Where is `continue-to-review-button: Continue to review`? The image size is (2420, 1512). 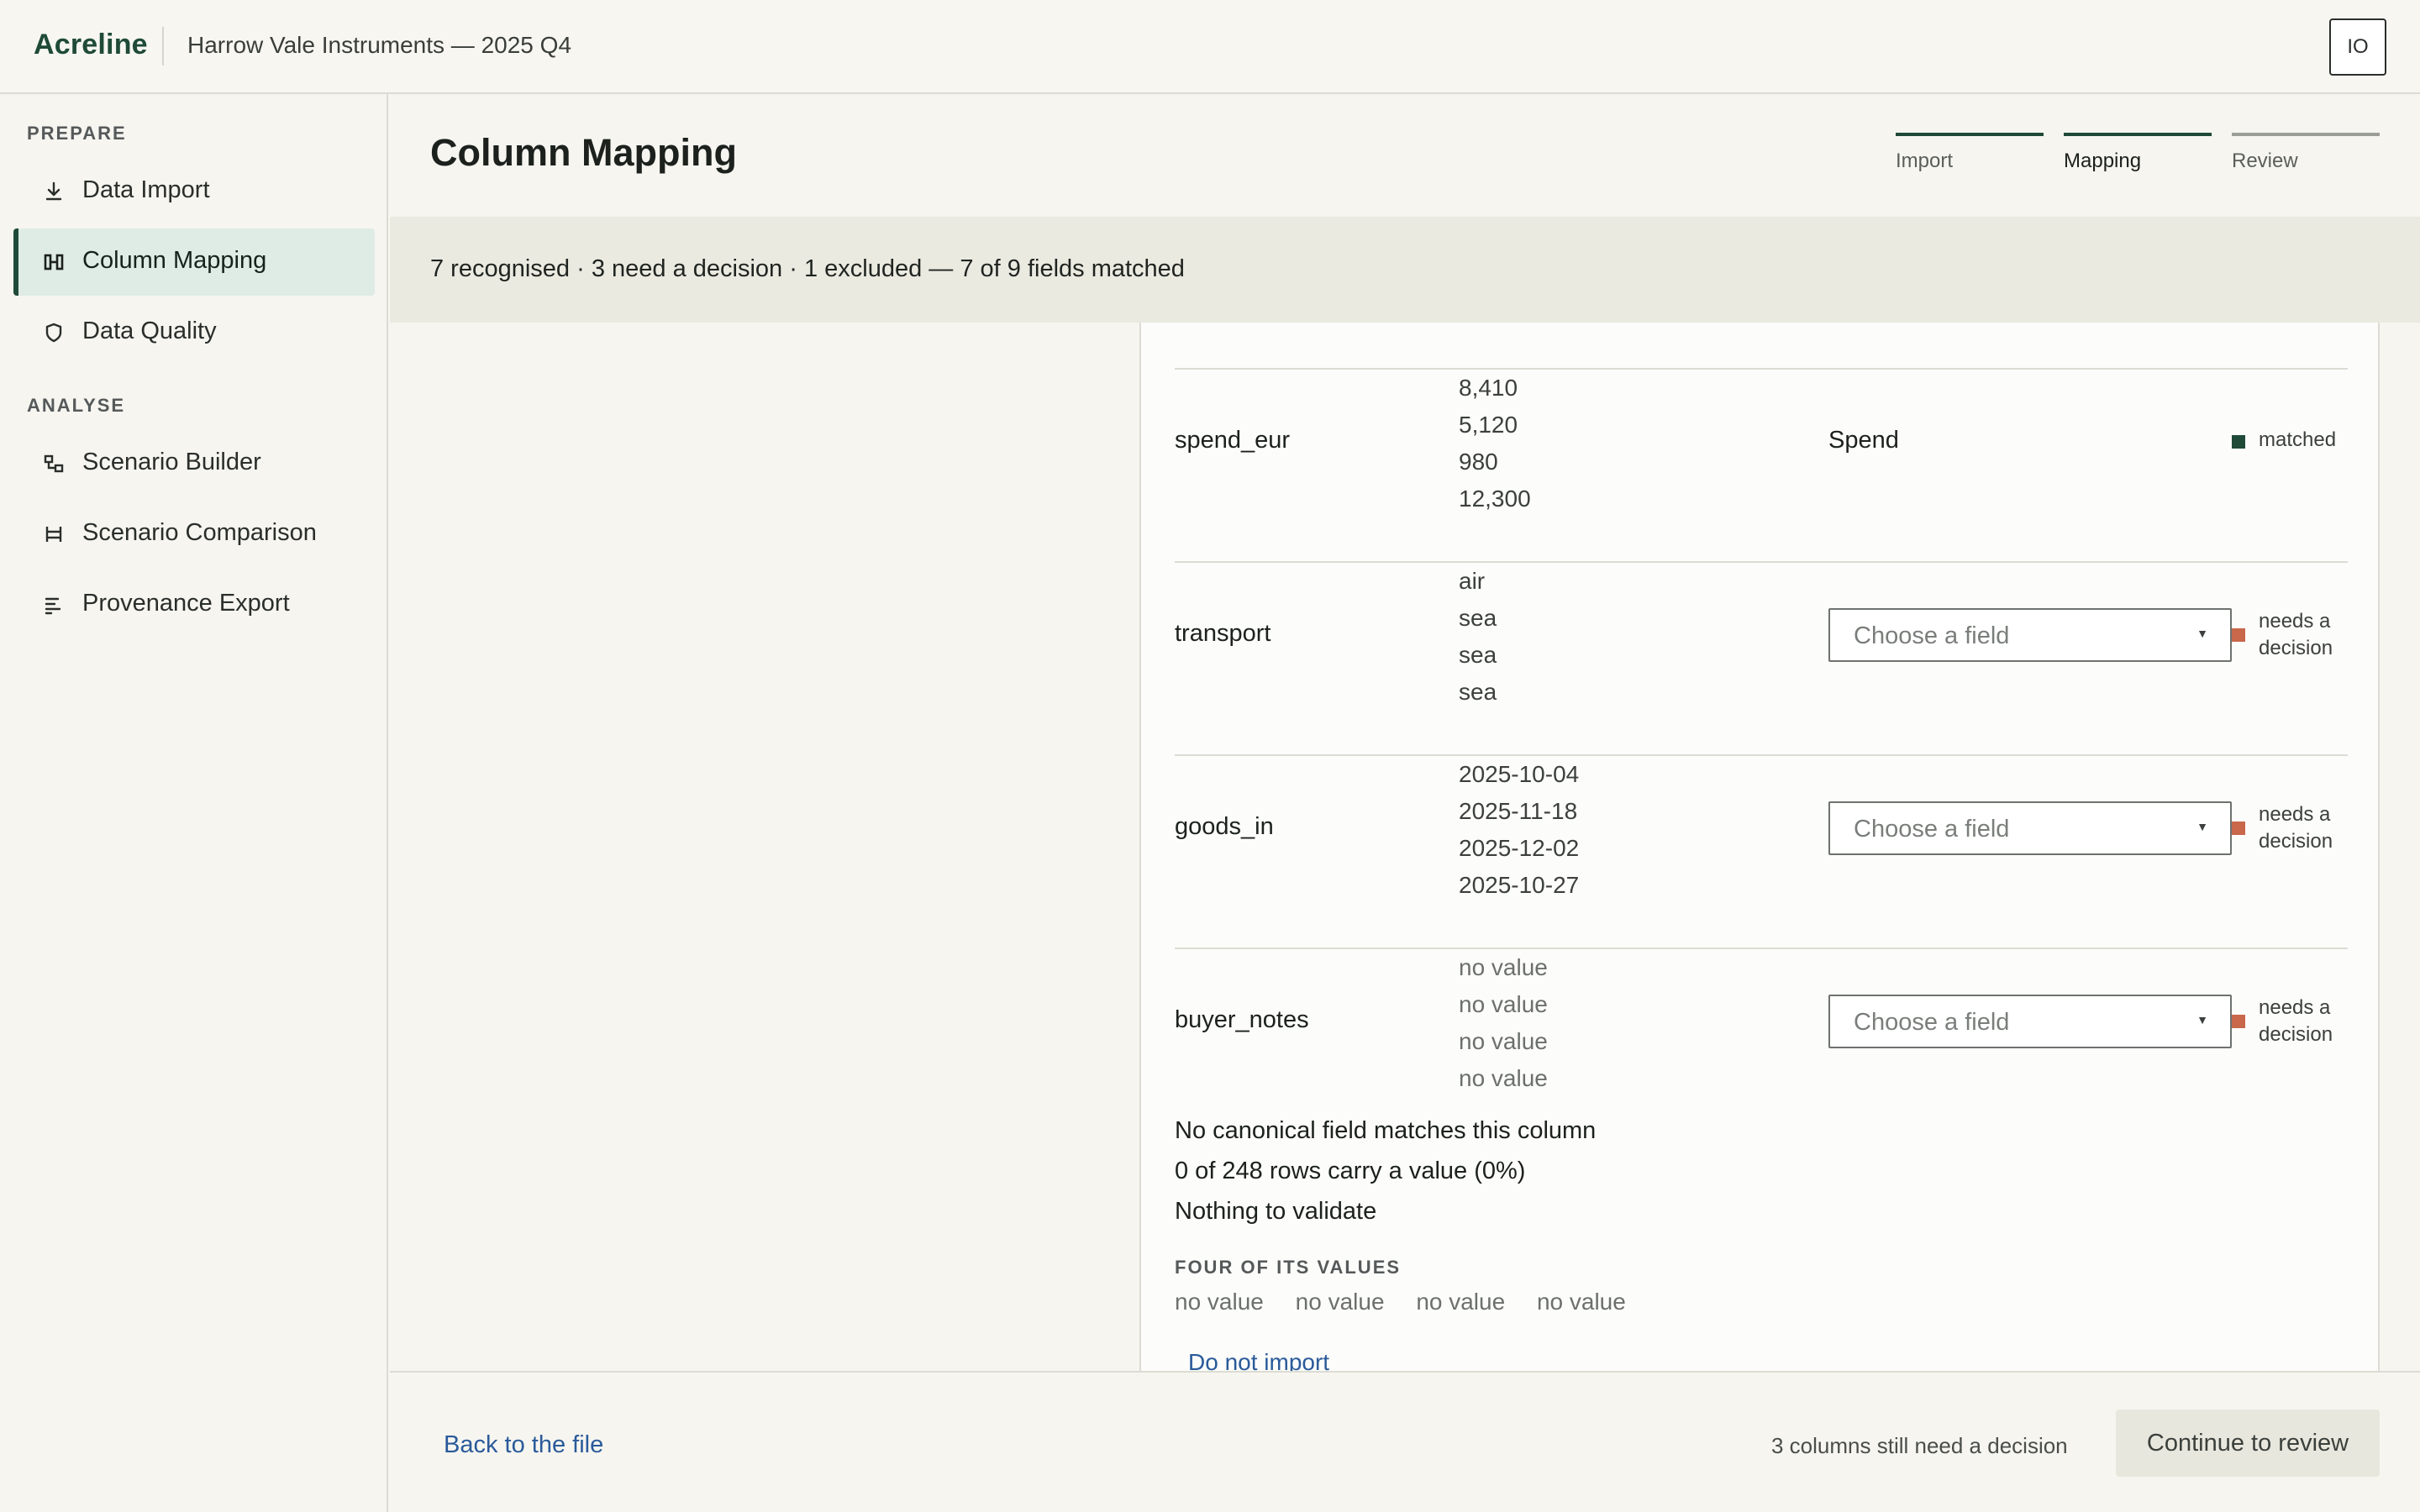
continue-to-review-button: Continue to review is located at coordinates (2248, 1443).